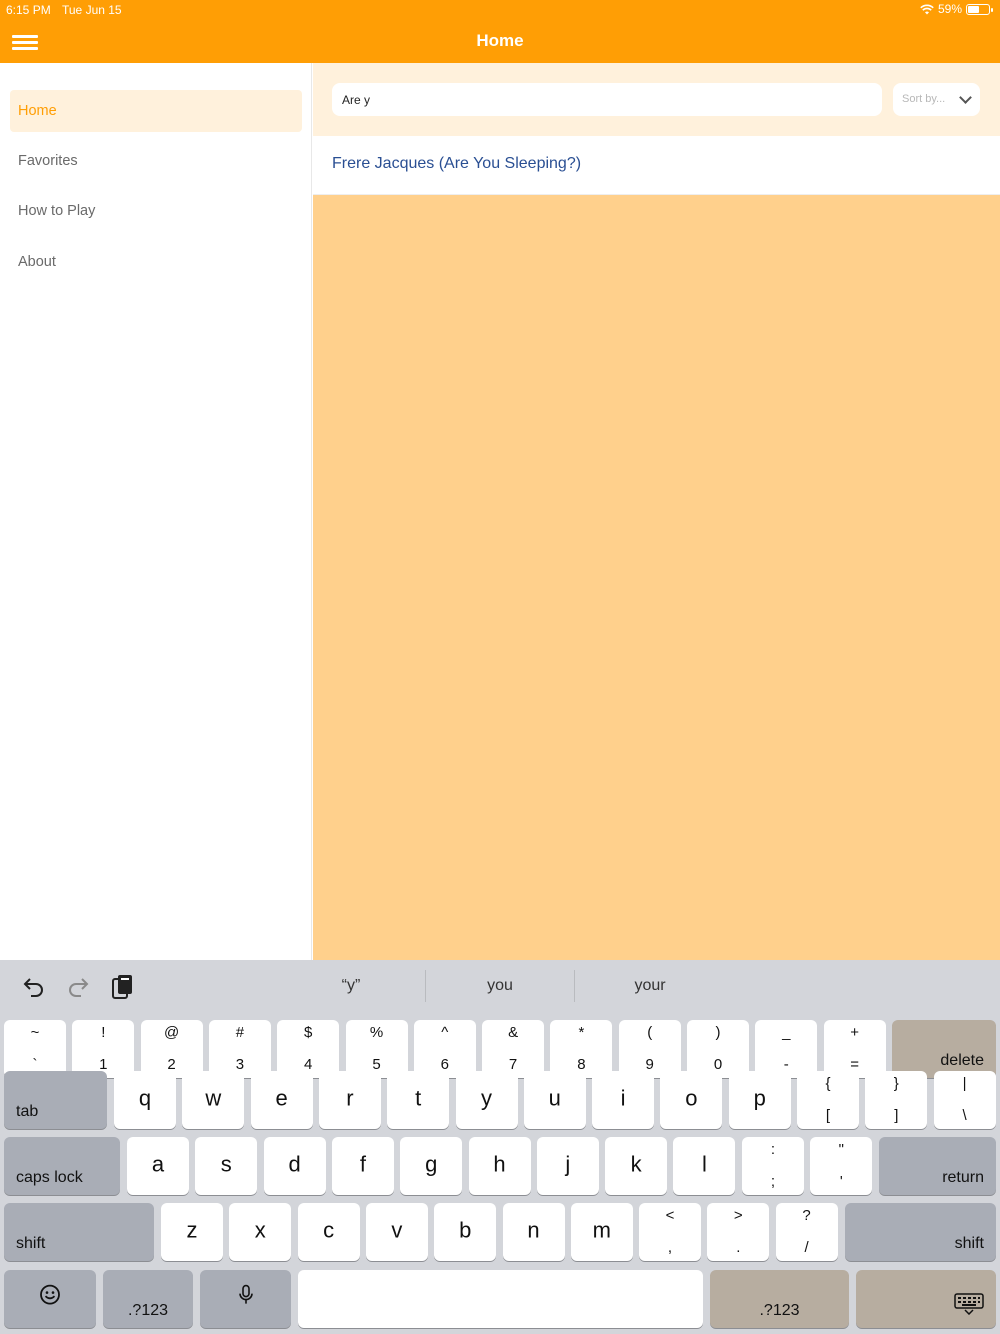 Image resolution: width=1000 pixels, height=1334 pixels. What do you see at coordinates (328, 1232) in the screenshot?
I see `key-c: c` at bounding box center [328, 1232].